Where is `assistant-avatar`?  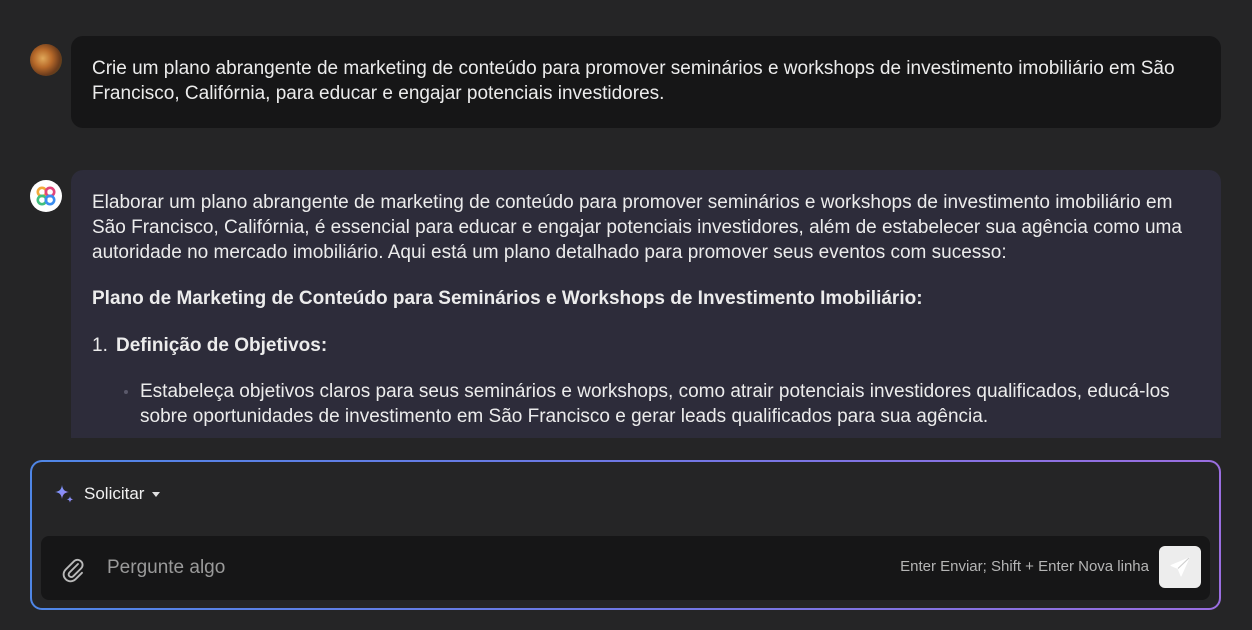
assistant-avatar is located at coordinates (46, 196).